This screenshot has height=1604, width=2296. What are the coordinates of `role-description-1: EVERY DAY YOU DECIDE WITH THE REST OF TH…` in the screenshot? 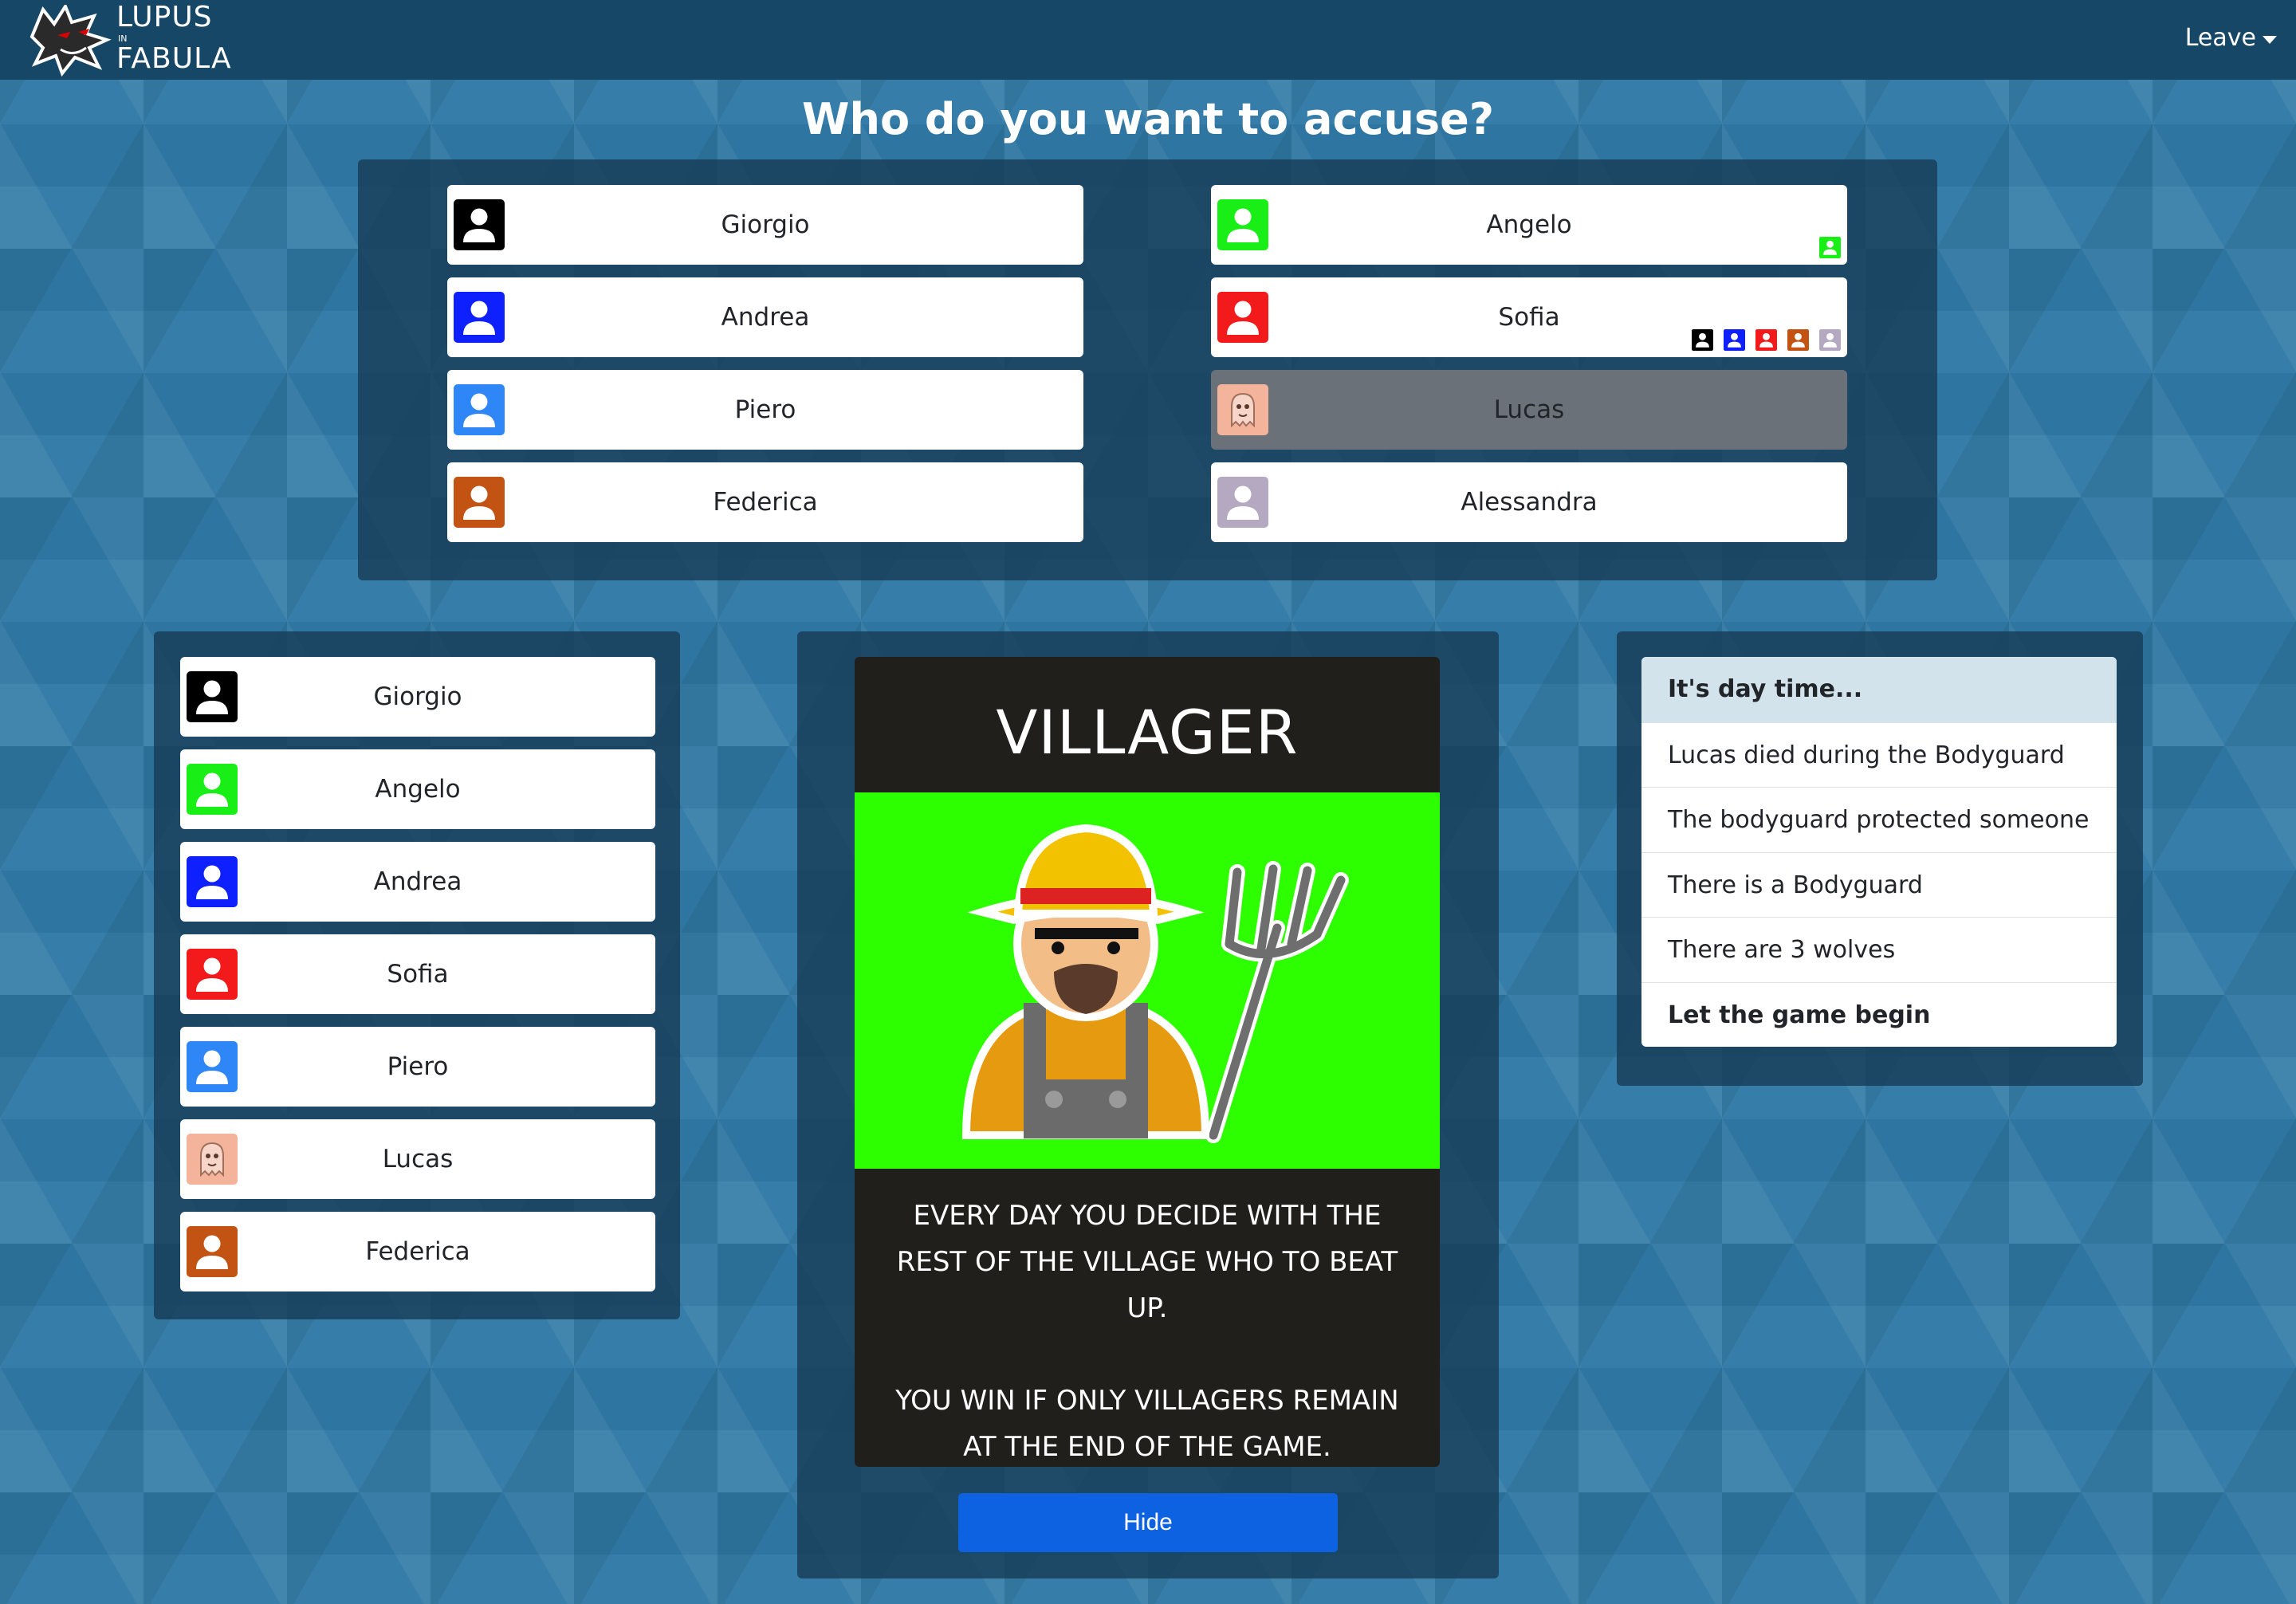 It's located at (1147, 1262).